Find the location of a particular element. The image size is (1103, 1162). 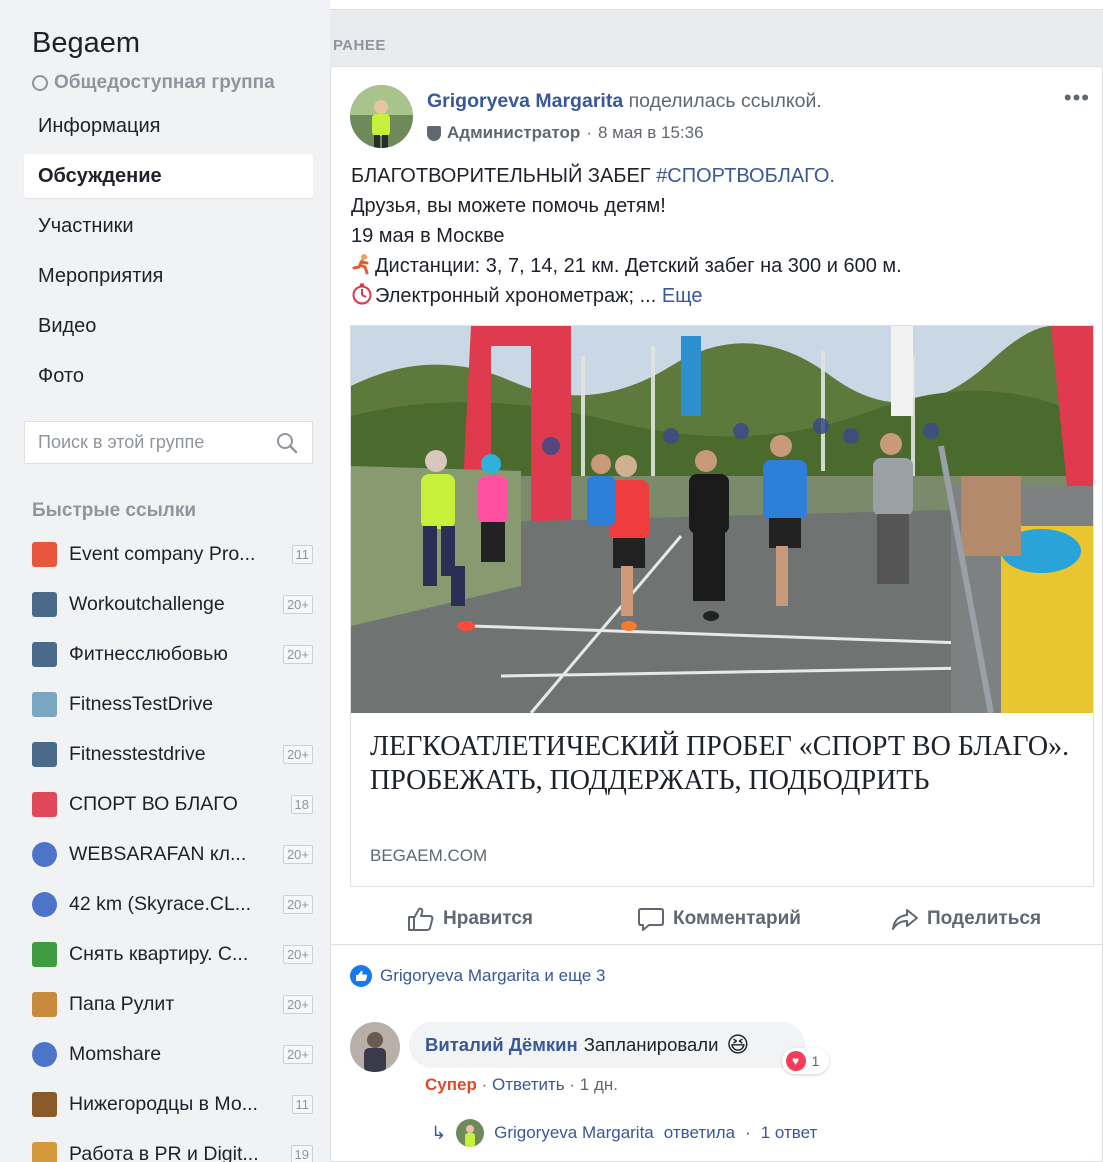

reply-count: 1 ответ is located at coordinates (789, 1132).